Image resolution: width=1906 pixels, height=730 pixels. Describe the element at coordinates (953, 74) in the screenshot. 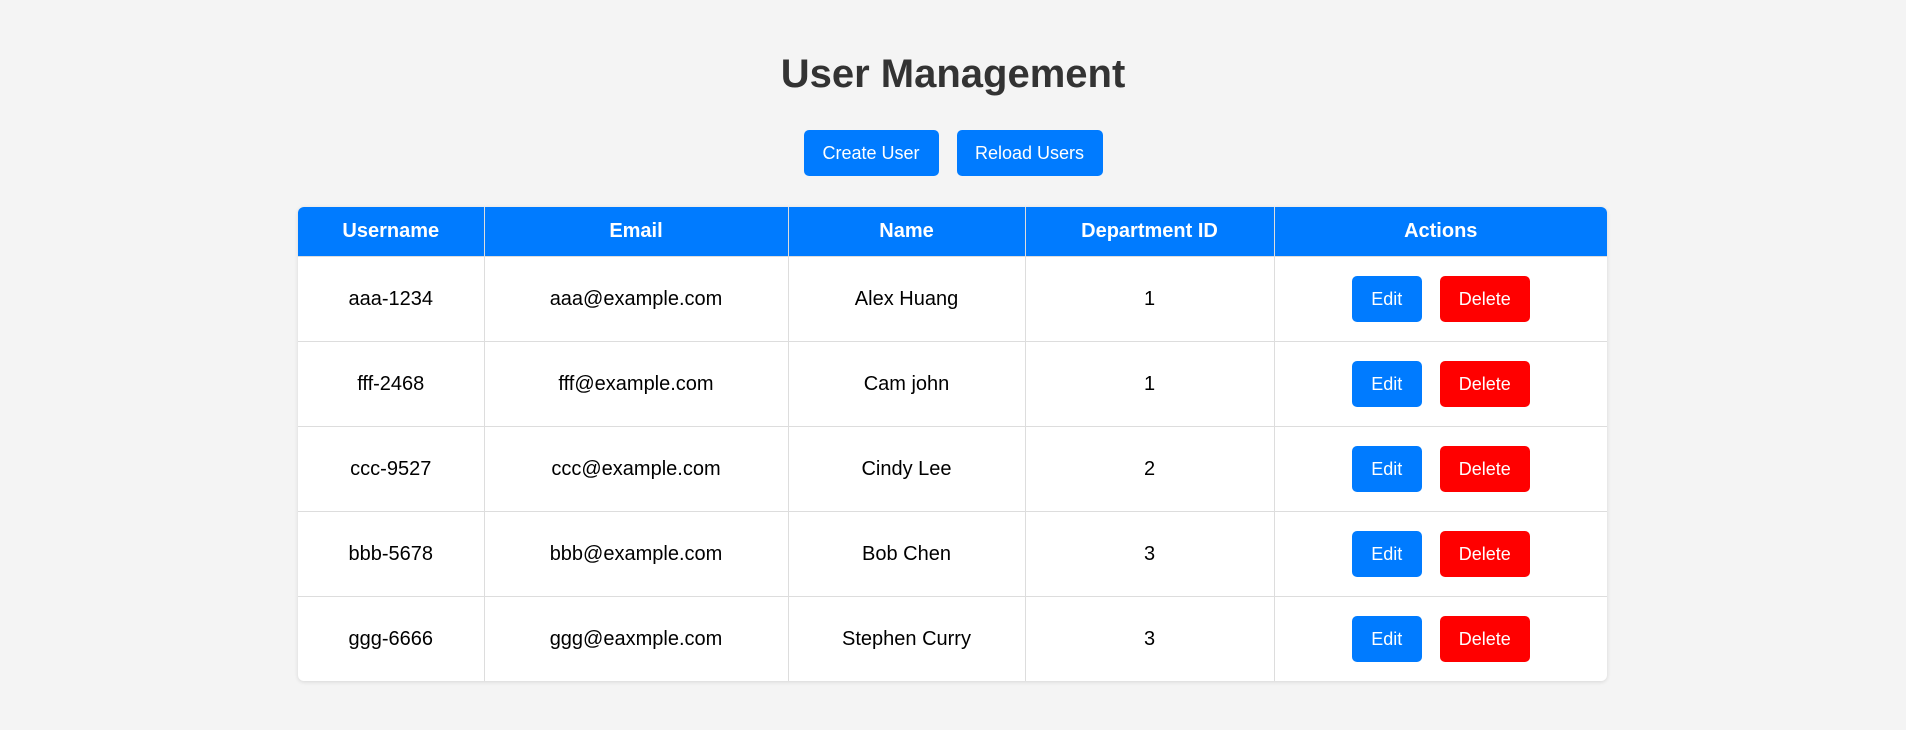

I see `page-title: User Management` at that location.